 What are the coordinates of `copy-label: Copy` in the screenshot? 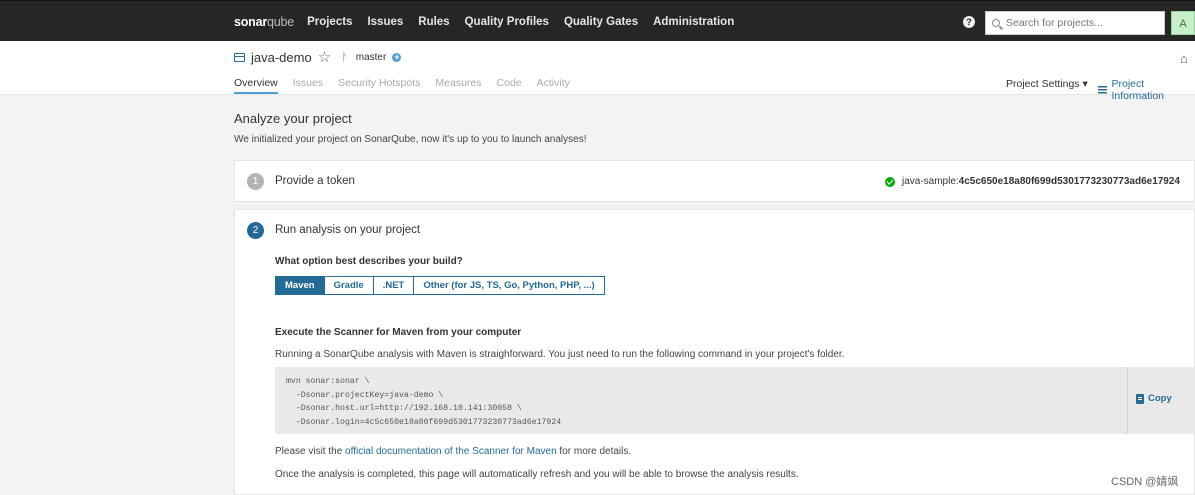 It's located at (1160, 398).